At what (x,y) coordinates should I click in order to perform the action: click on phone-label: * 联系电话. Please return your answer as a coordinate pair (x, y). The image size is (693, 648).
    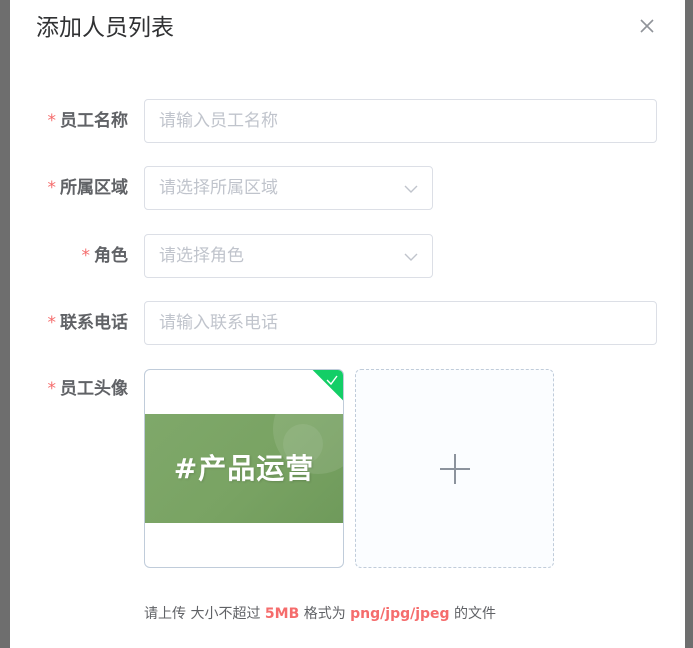
    Looking at the image, I should click on (88, 323).